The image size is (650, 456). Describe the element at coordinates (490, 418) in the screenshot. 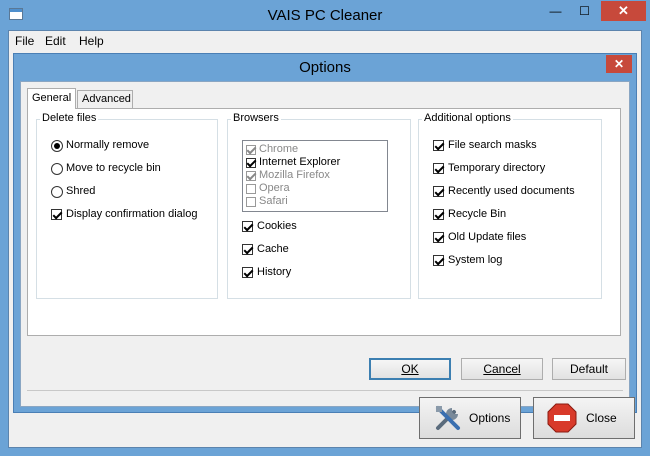

I see `options-button-label: Options` at that location.